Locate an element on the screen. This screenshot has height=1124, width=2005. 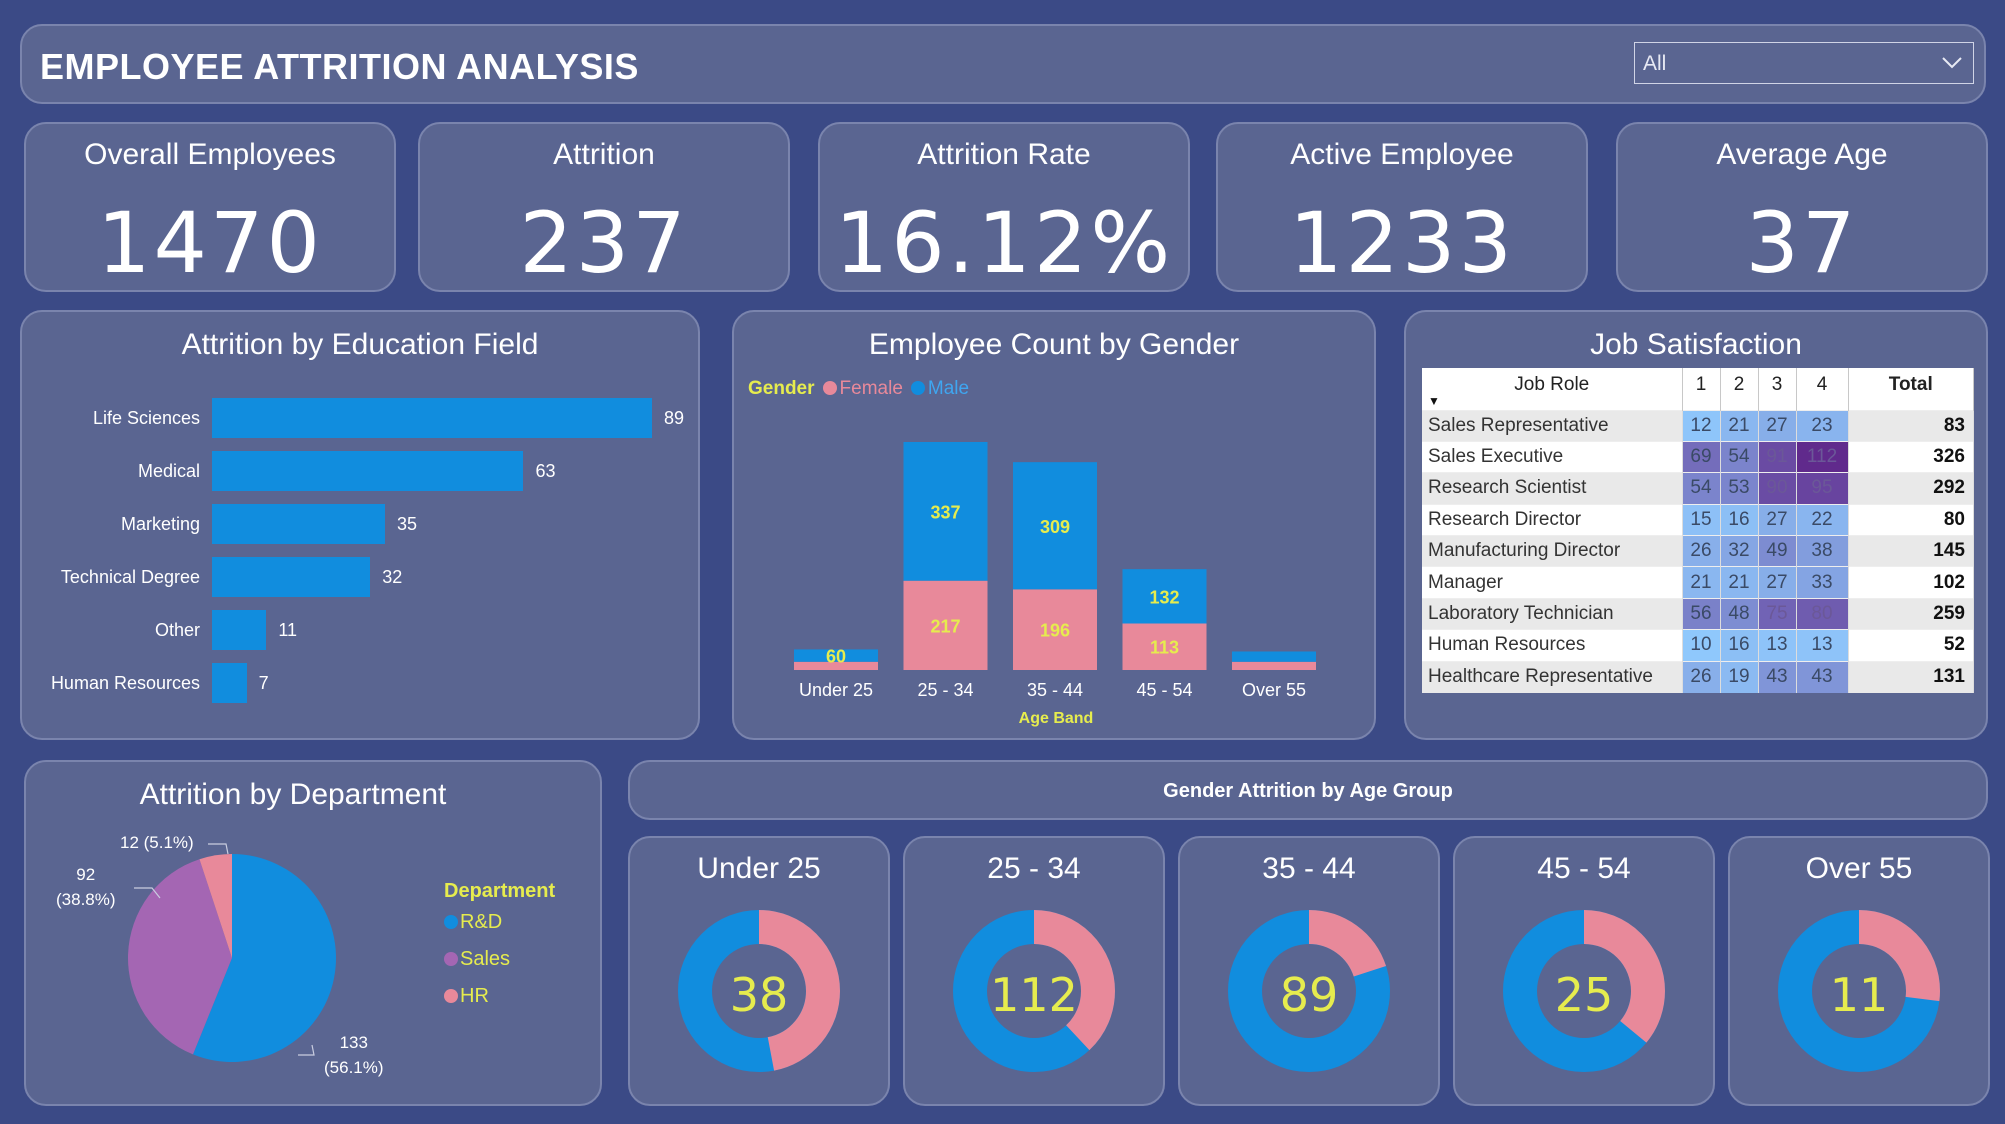
male-data-label: 337 is located at coordinates (945, 512).